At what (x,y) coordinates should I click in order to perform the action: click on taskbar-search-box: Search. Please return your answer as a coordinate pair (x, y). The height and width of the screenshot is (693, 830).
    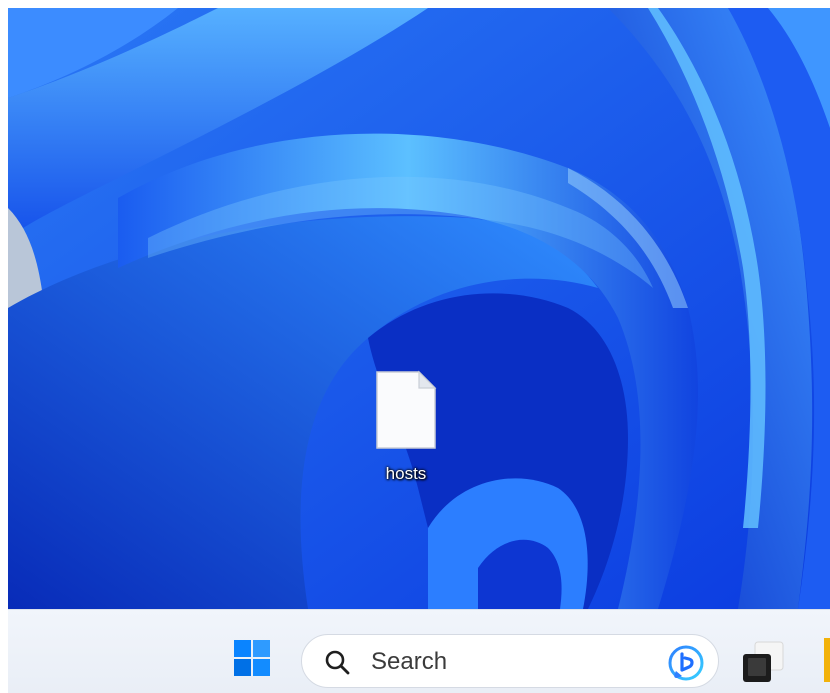
    Looking at the image, I should click on (510, 661).